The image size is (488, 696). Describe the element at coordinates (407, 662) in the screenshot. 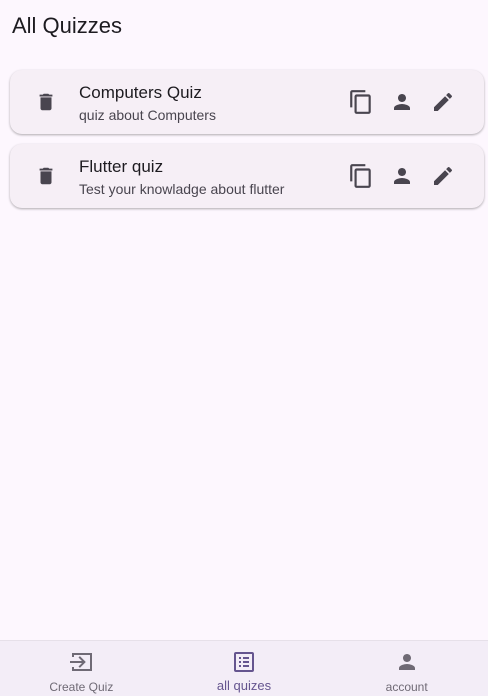

I see `account-icon` at that location.